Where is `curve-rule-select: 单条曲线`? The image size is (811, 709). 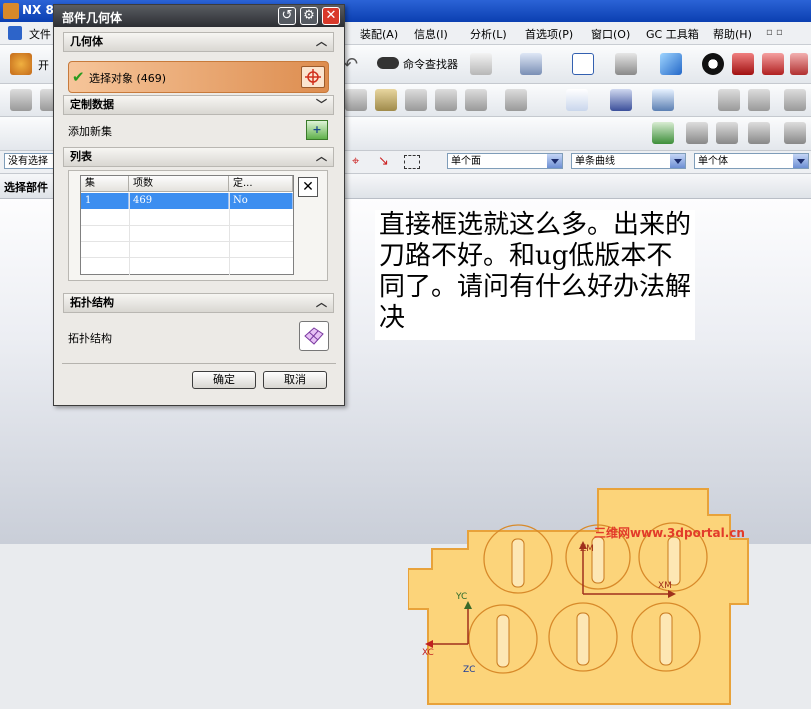 curve-rule-select: 单条曲线 is located at coordinates (628, 161).